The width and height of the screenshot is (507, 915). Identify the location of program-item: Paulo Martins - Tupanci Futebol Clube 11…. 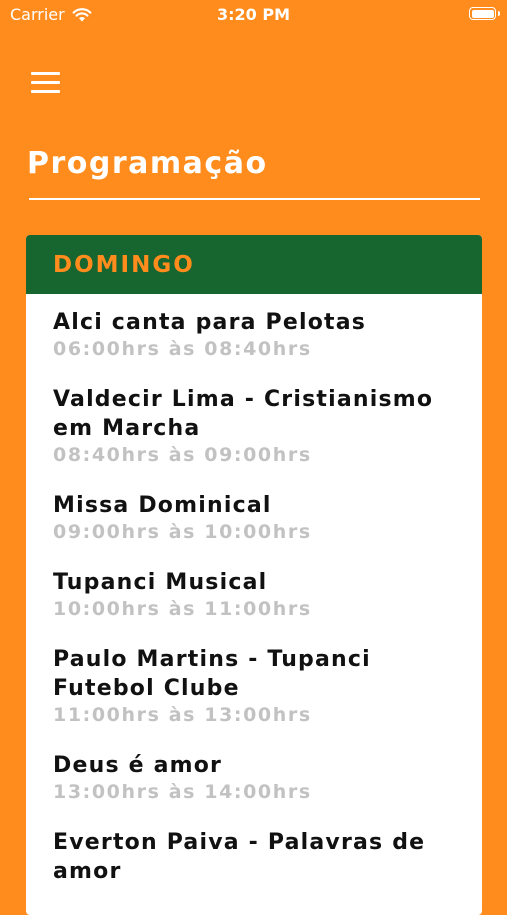
(254, 698).